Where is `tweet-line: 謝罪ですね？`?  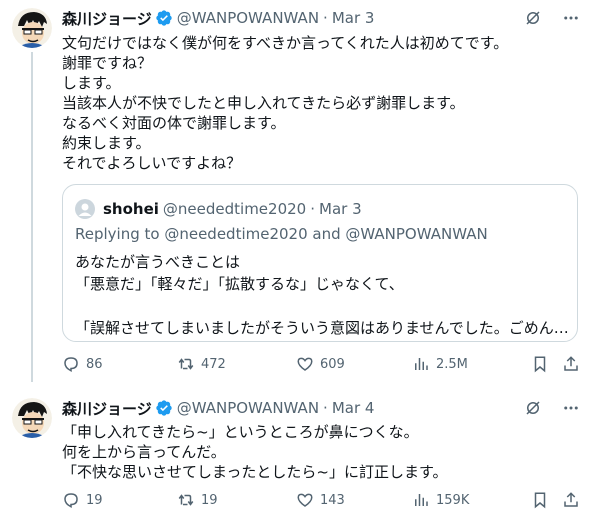
tweet-line: 謝罪ですね？ is located at coordinates (107, 63).